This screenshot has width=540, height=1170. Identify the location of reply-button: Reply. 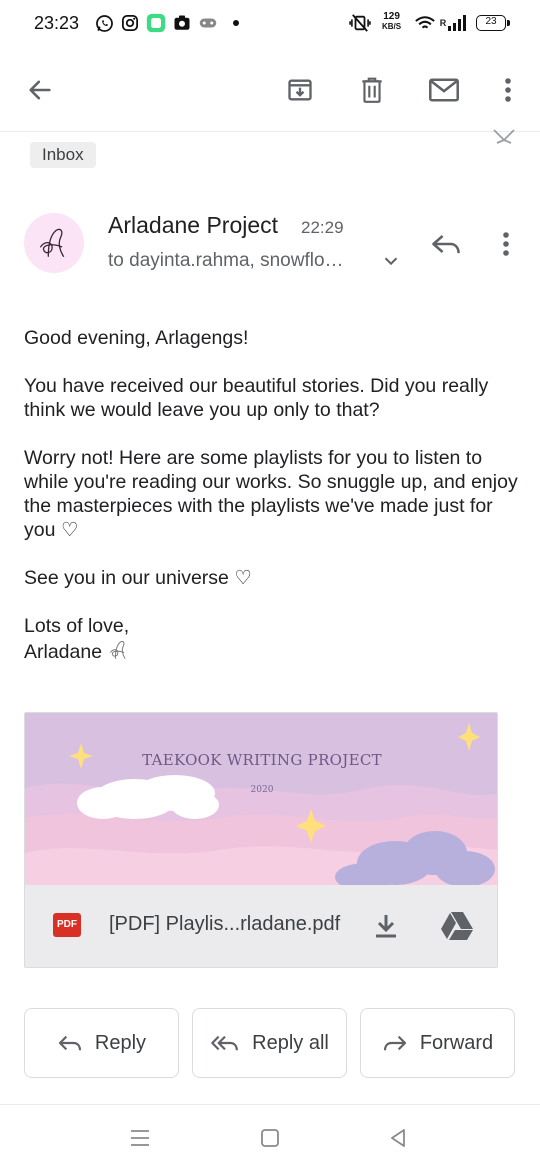
(101, 1043).